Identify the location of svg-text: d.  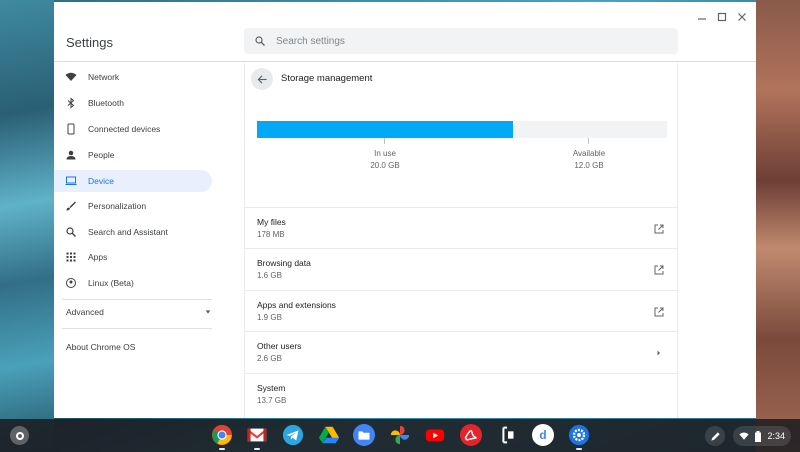
(542, 435).